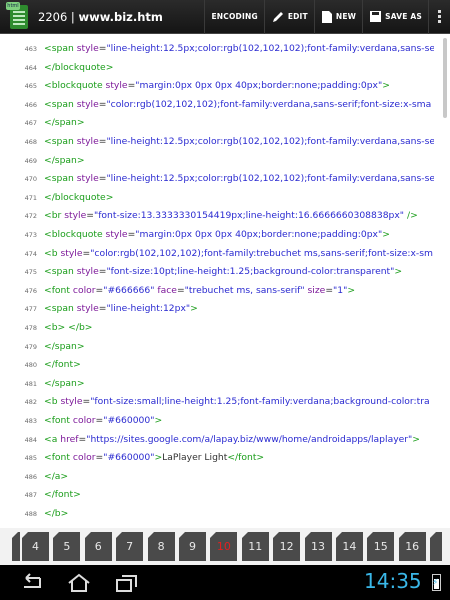  What do you see at coordinates (161, 546) in the screenshot?
I see `page-tab-8: 8` at bounding box center [161, 546].